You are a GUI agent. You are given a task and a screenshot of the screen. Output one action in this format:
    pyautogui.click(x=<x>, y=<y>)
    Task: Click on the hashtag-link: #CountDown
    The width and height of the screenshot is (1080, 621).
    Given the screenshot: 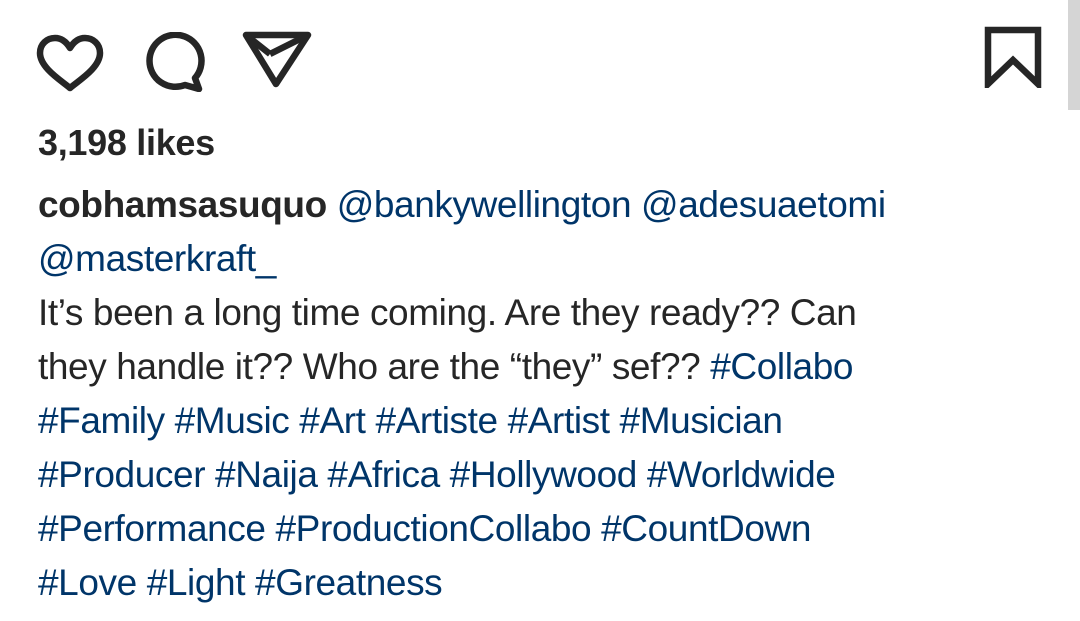 What is the action you would take?
    pyautogui.click(x=706, y=528)
    